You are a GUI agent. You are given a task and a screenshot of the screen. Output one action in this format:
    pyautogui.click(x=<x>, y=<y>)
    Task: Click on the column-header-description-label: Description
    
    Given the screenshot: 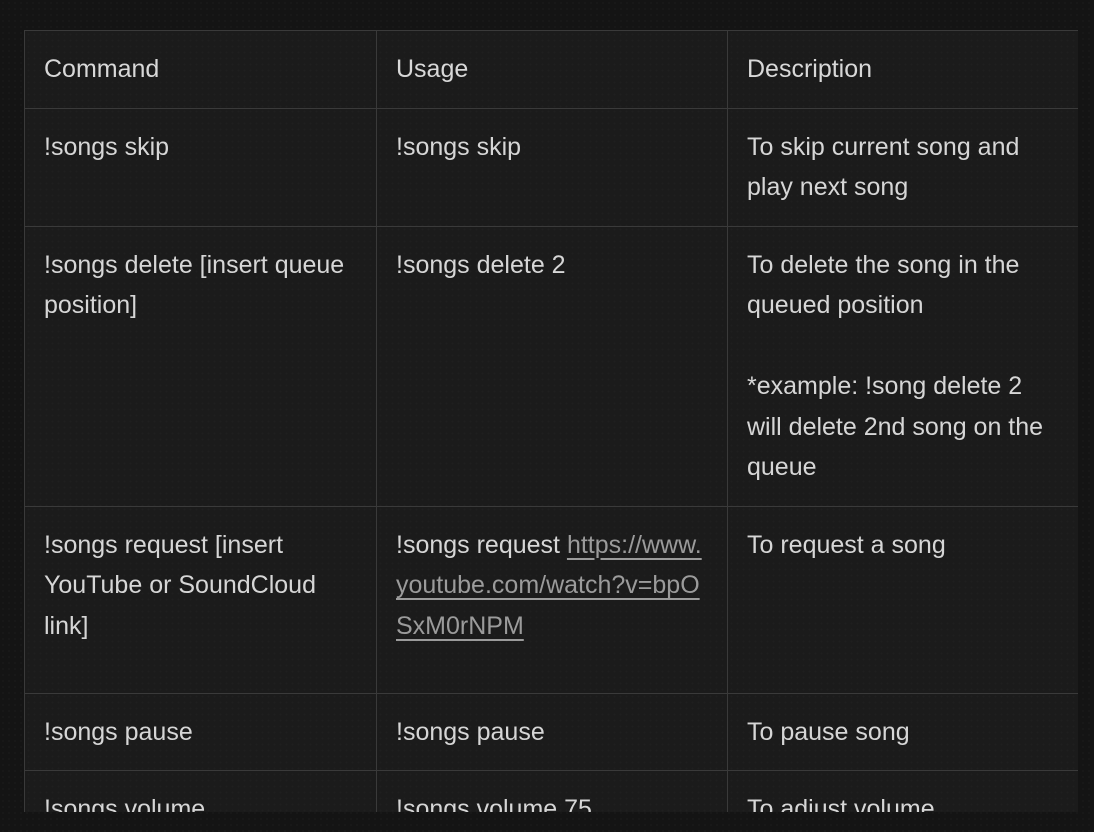 What is the action you would take?
    pyautogui.click(x=810, y=69)
    